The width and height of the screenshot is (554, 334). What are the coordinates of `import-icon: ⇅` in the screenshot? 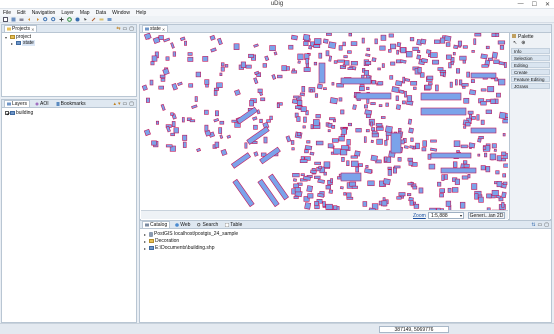 It's located at (533, 225).